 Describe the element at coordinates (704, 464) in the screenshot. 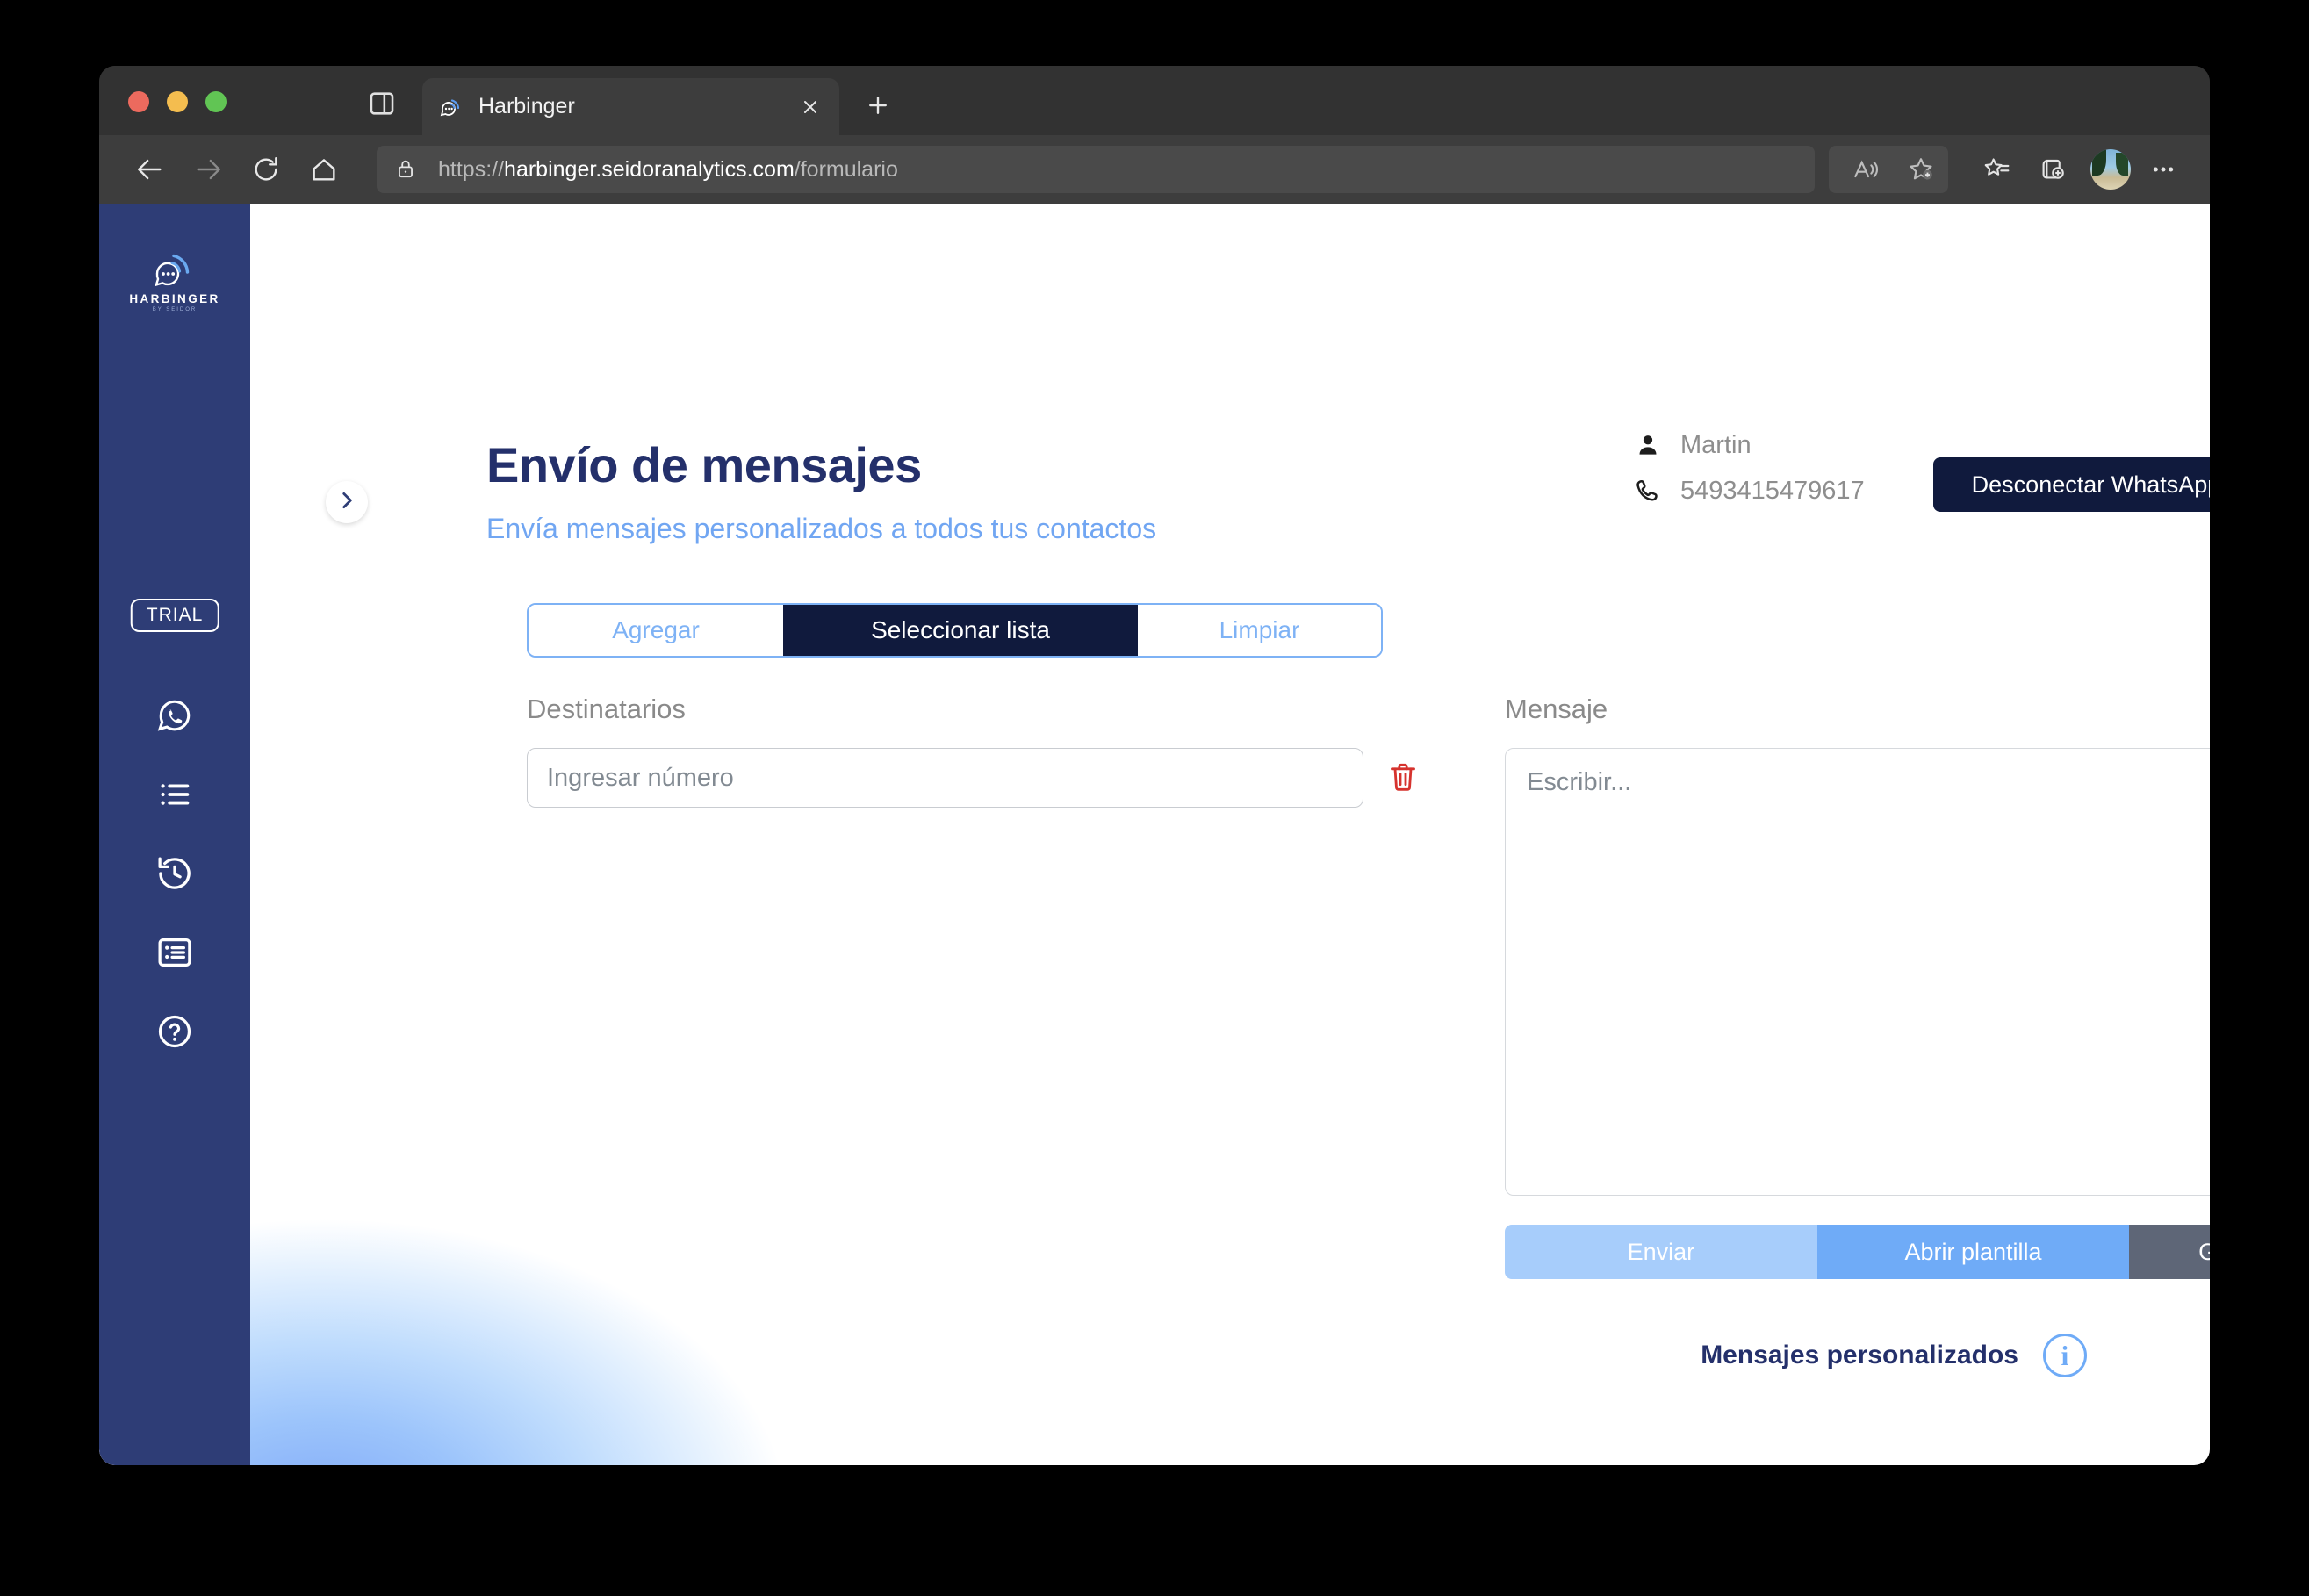

I see `page-title: Envío de mensajes` at that location.